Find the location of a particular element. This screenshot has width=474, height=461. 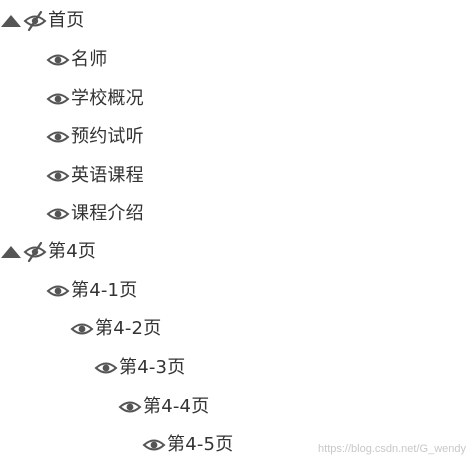

tree-row-page-4-2: 第4-2页 is located at coordinates (115, 329).